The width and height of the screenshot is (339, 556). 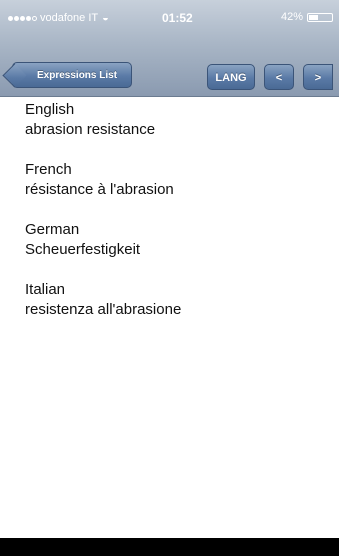 I want to click on back-button: Expressions List, so click(x=72, y=75).